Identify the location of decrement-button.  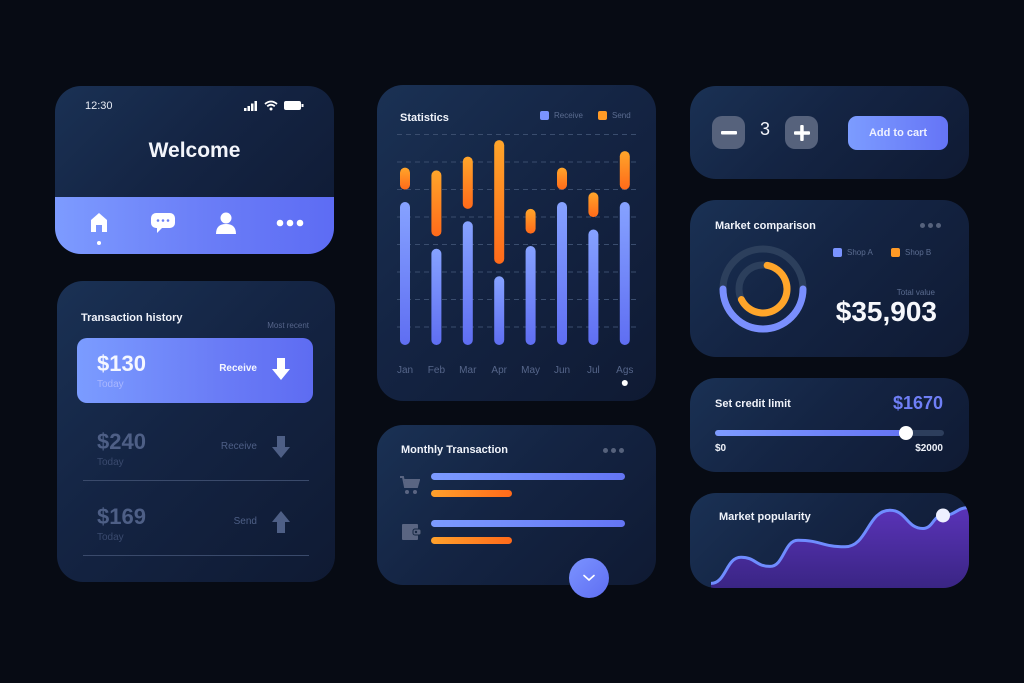
(728, 132).